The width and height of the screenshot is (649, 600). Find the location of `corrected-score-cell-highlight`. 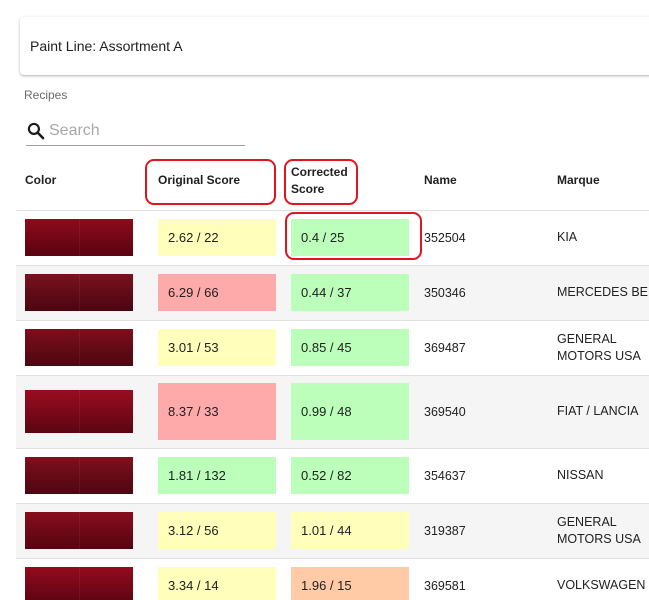

corrected-score-cell-highlight is located at coordinates (353, 236).